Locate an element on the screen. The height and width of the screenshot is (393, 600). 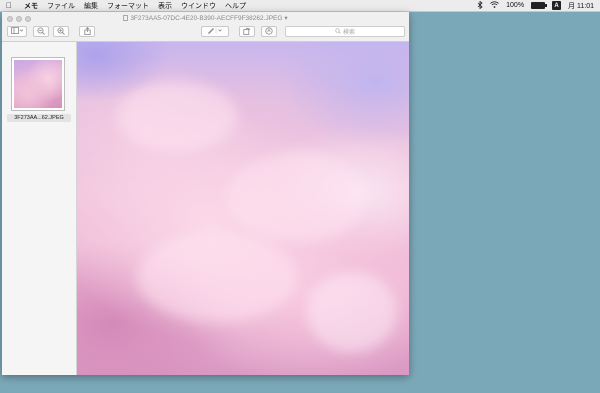
menu-item-app: メモ is located at coordinates (31, 6).